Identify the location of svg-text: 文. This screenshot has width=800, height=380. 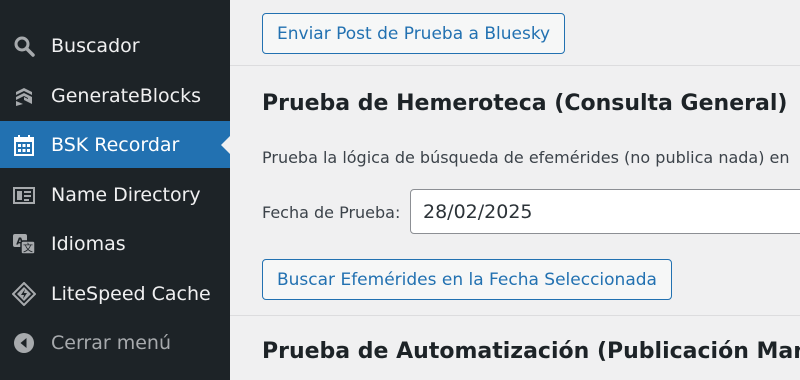
(28, 247).